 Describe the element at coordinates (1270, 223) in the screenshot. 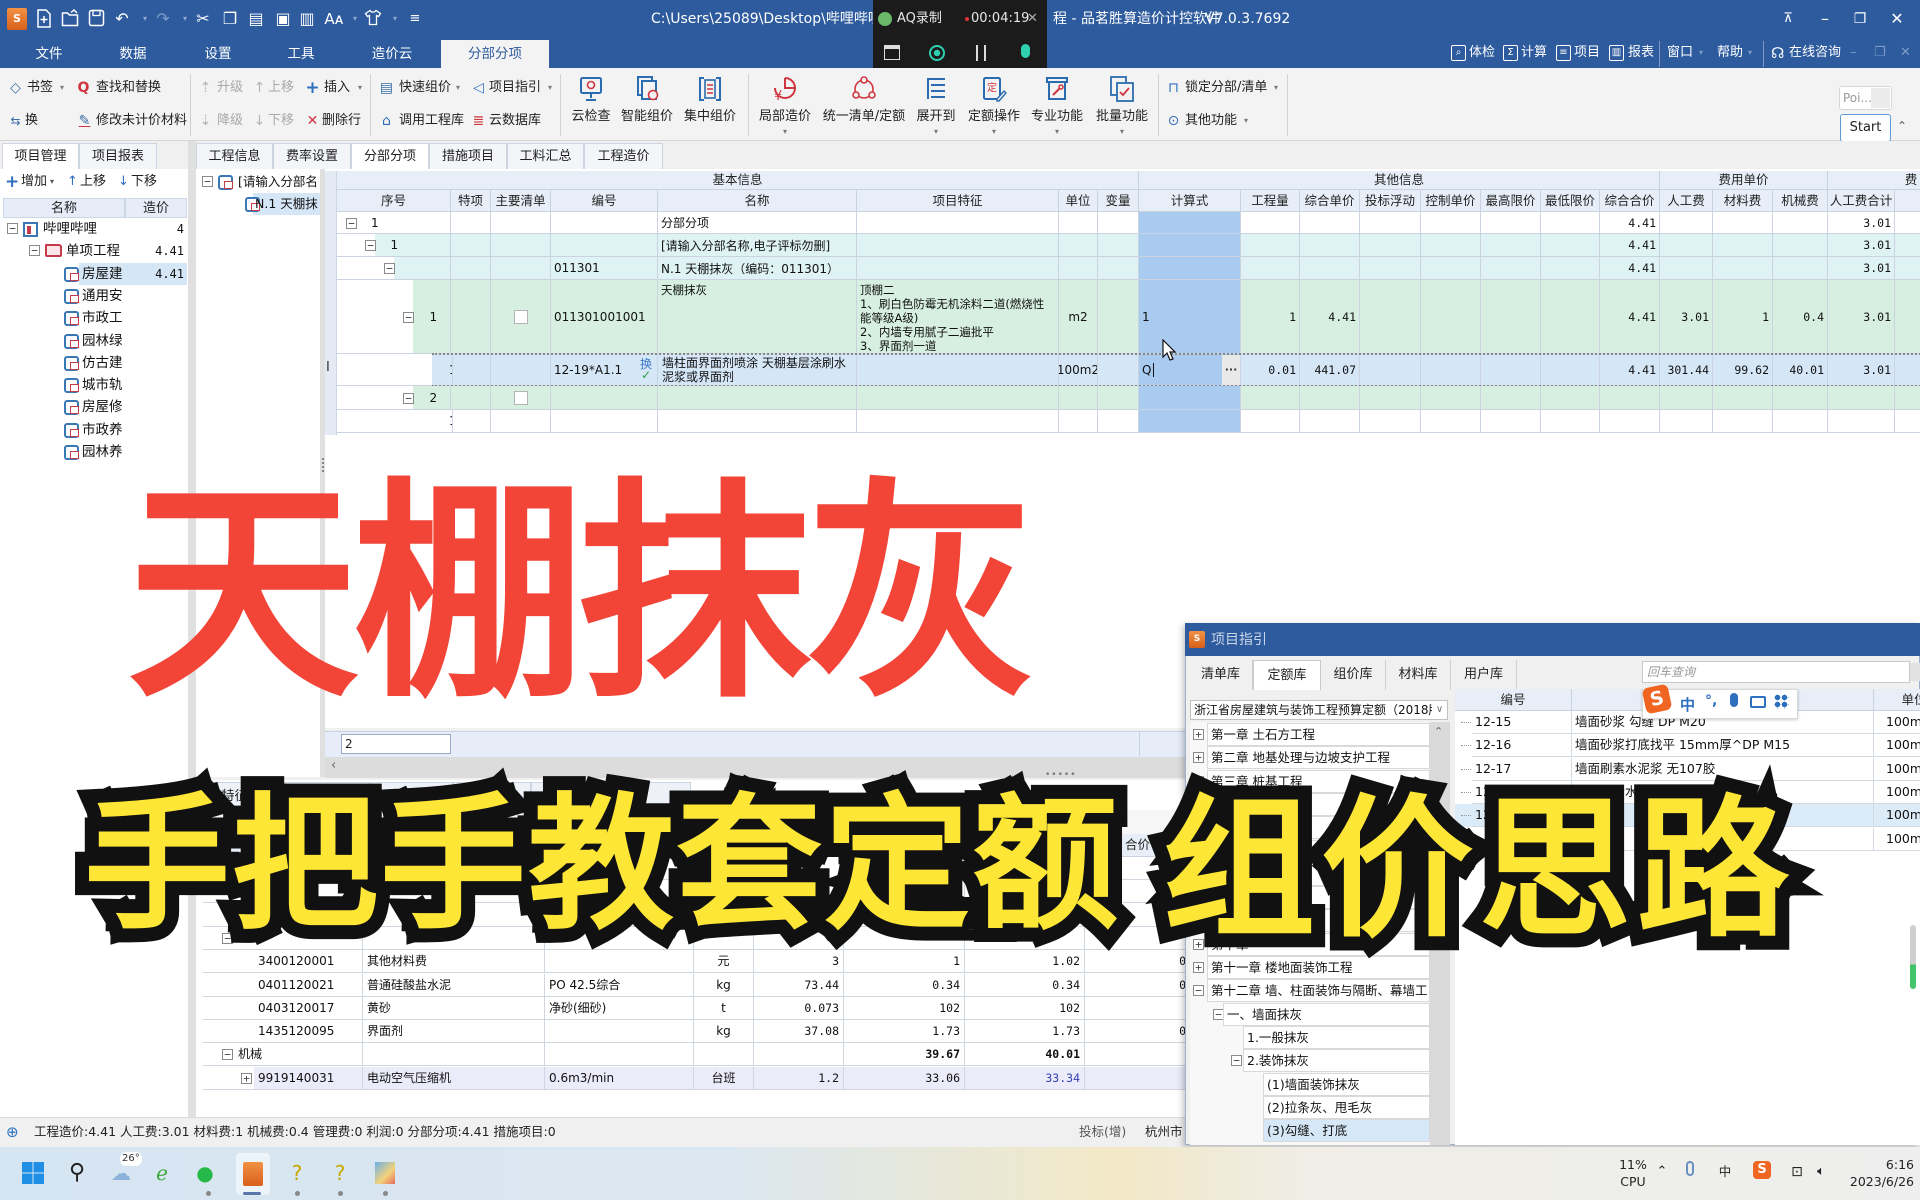

I see `grid-cell-quantity` at that location.